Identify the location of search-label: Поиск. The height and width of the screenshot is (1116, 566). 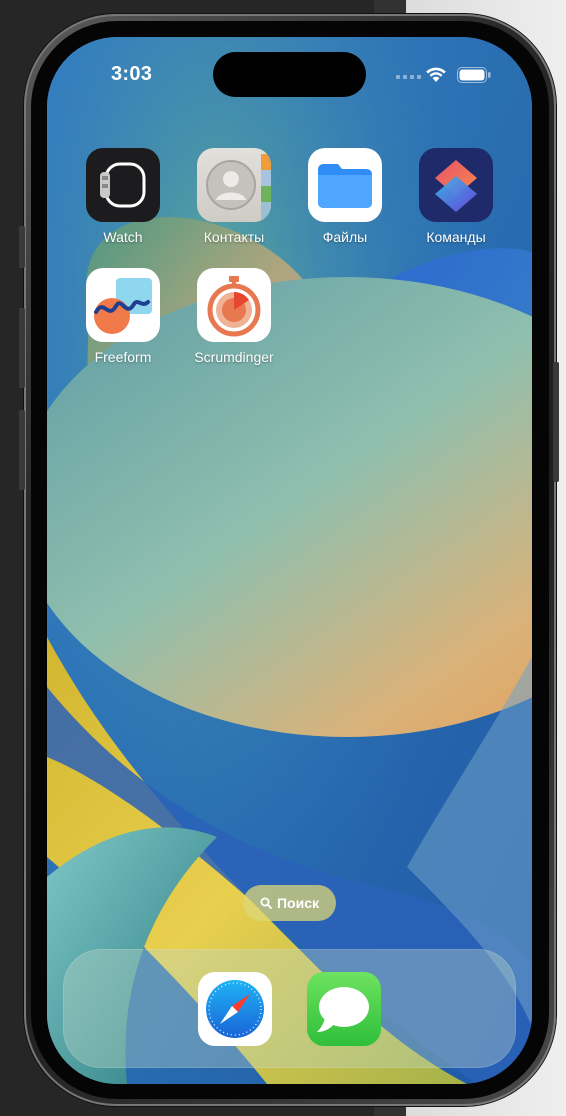
(297, 903).